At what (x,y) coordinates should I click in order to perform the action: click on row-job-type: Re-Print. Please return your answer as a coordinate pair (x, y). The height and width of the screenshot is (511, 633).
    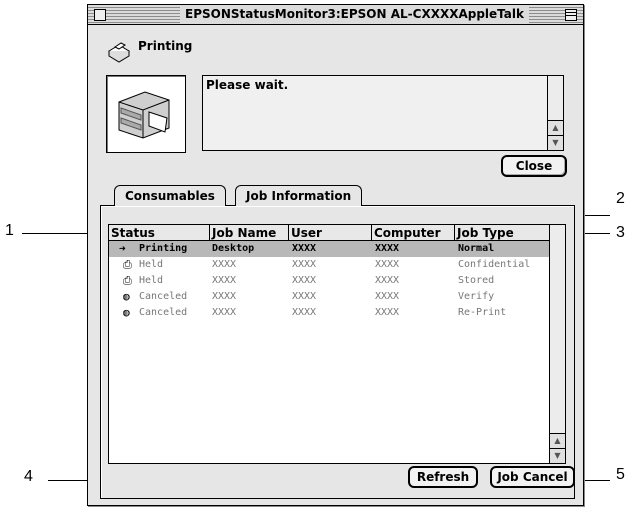
    Looking at the image, I should click on (482, 312).